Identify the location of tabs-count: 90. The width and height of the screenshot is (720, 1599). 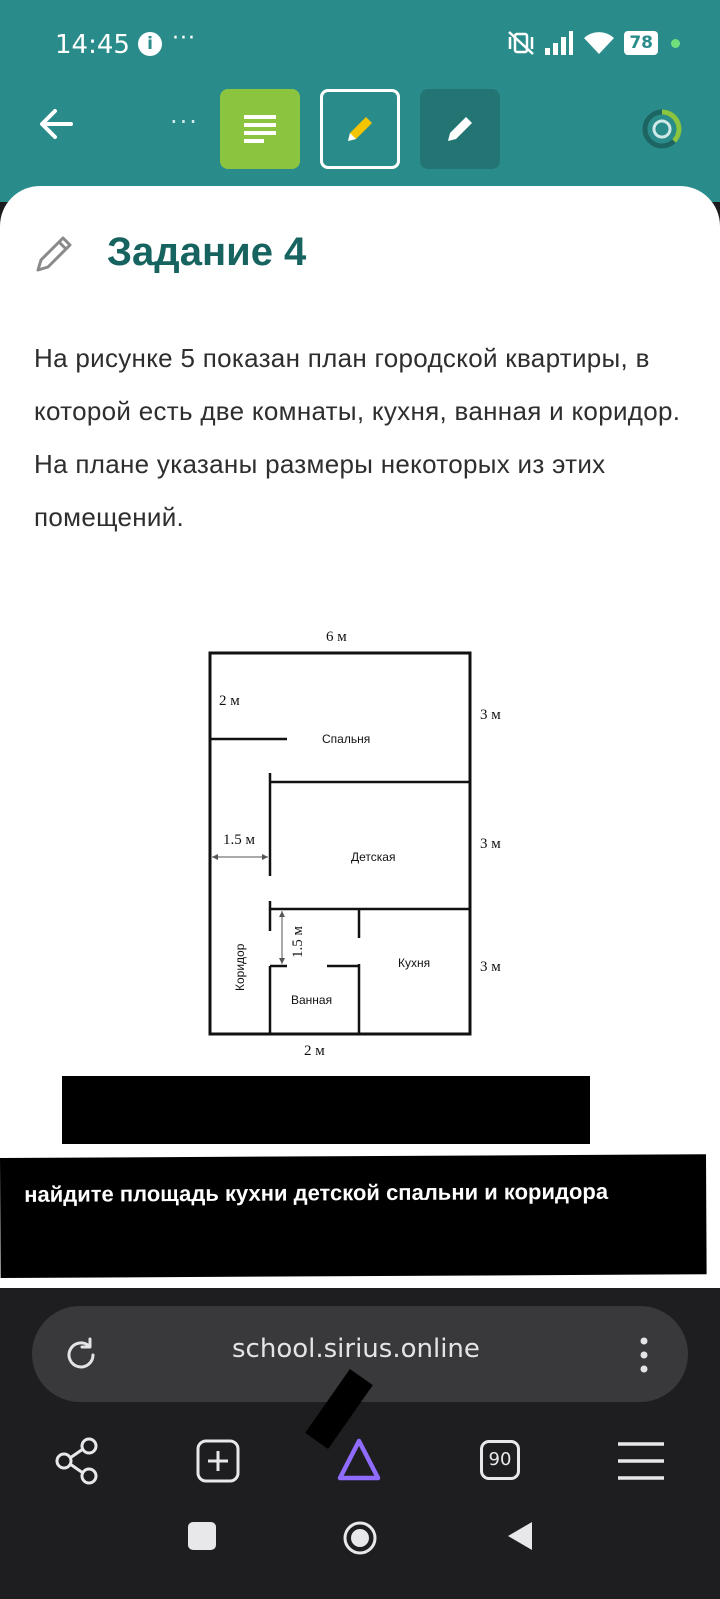
(500, 1460).